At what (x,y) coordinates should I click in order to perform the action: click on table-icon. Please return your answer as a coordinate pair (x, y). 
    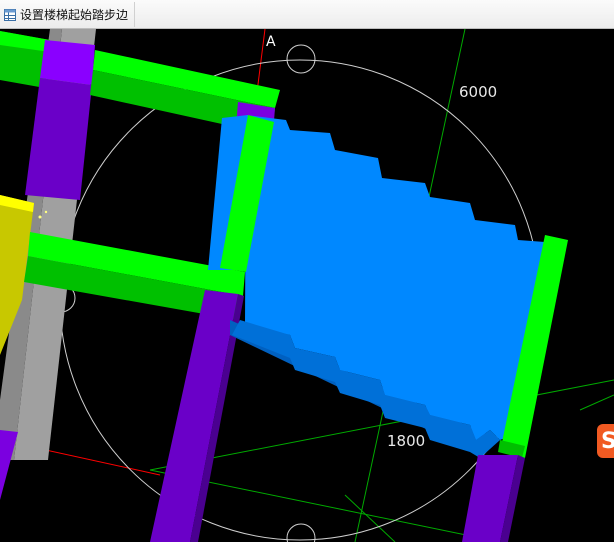
    Looking at the image, I should click on (10, 14).